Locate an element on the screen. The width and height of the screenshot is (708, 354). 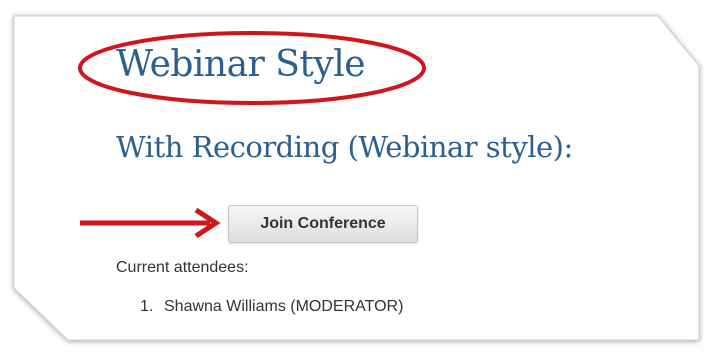
attendees-label: Current attendees: is located at coordinates (182, 267).